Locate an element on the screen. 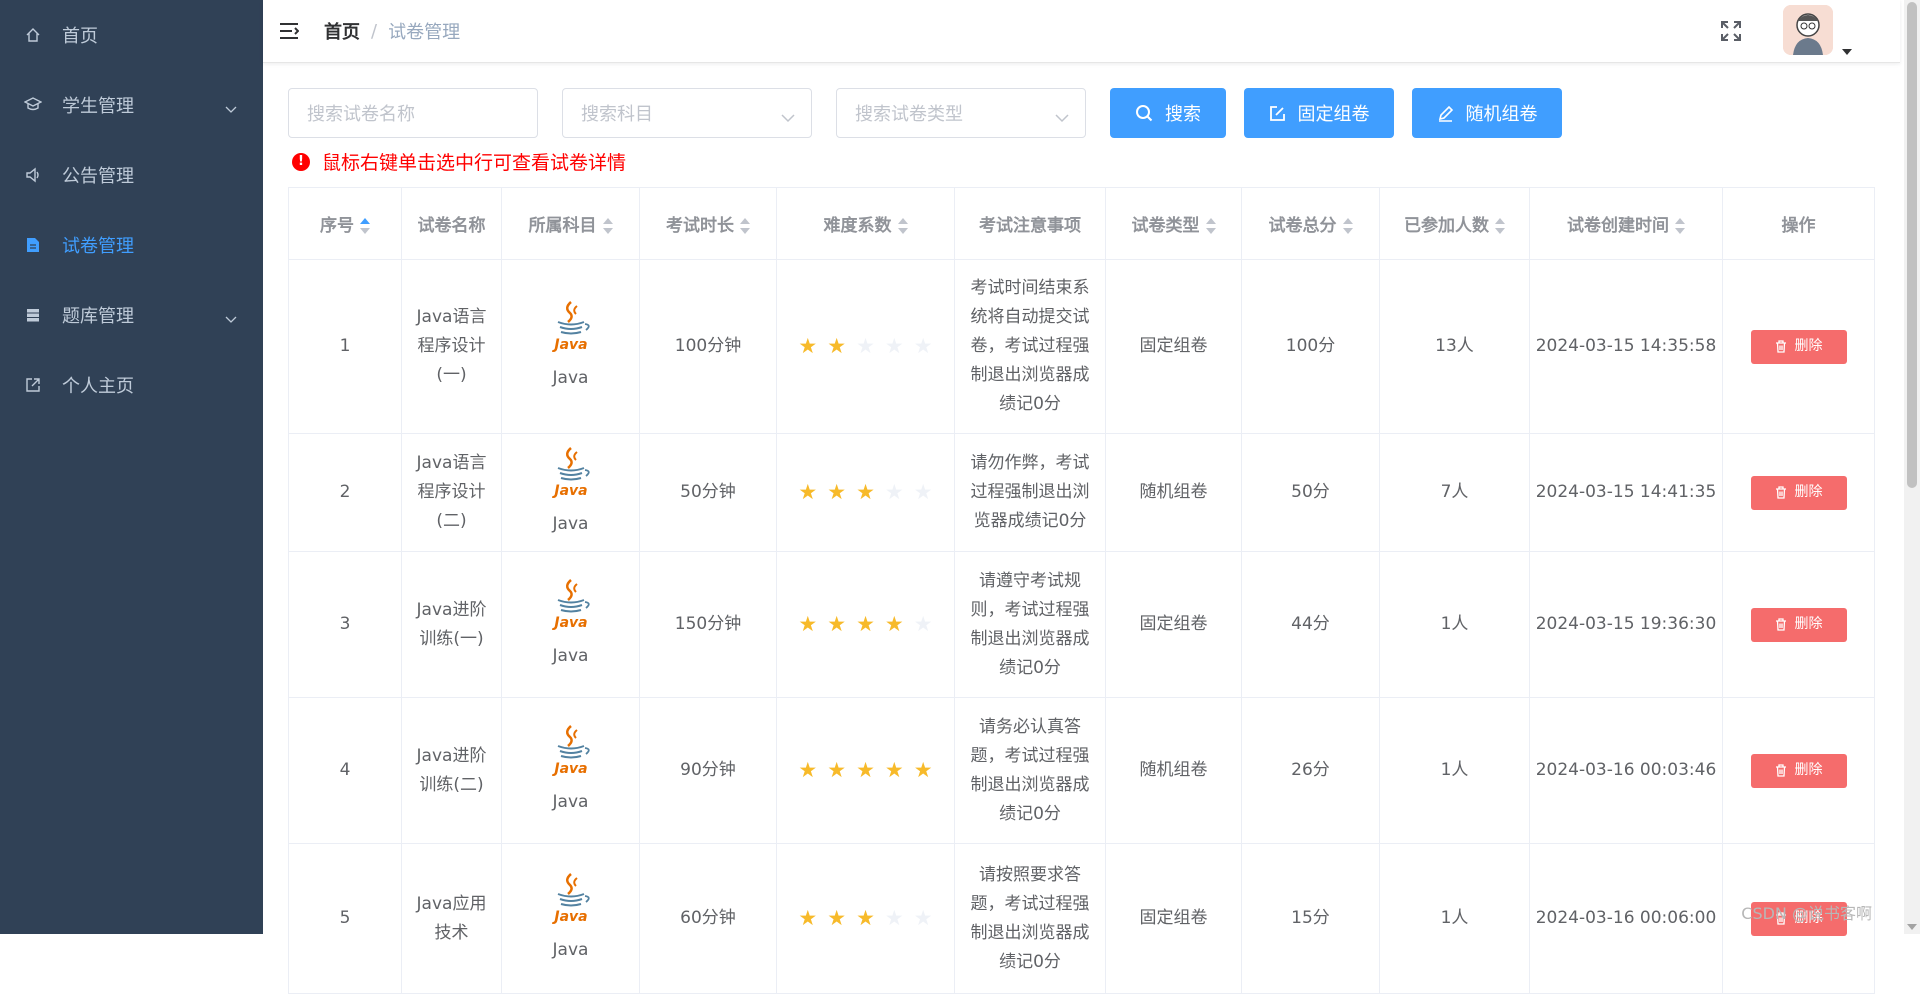 This screenshot has width=1920, height=994. col-header-created: 试卷创建时间 is located at coordinates (1626, 223).